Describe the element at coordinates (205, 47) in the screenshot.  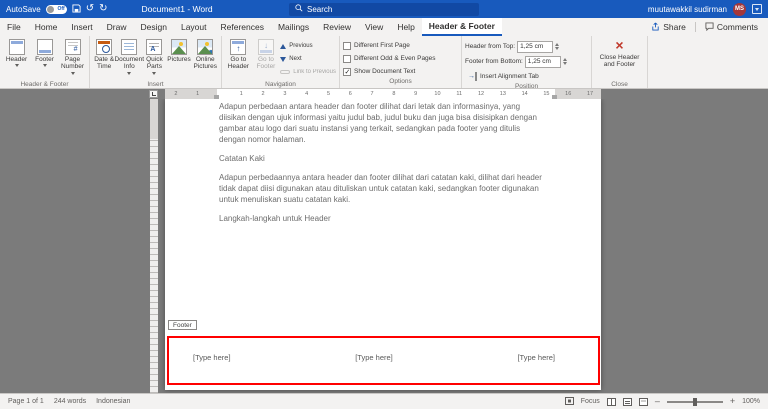
I see `online-pictures-icon` at that location.